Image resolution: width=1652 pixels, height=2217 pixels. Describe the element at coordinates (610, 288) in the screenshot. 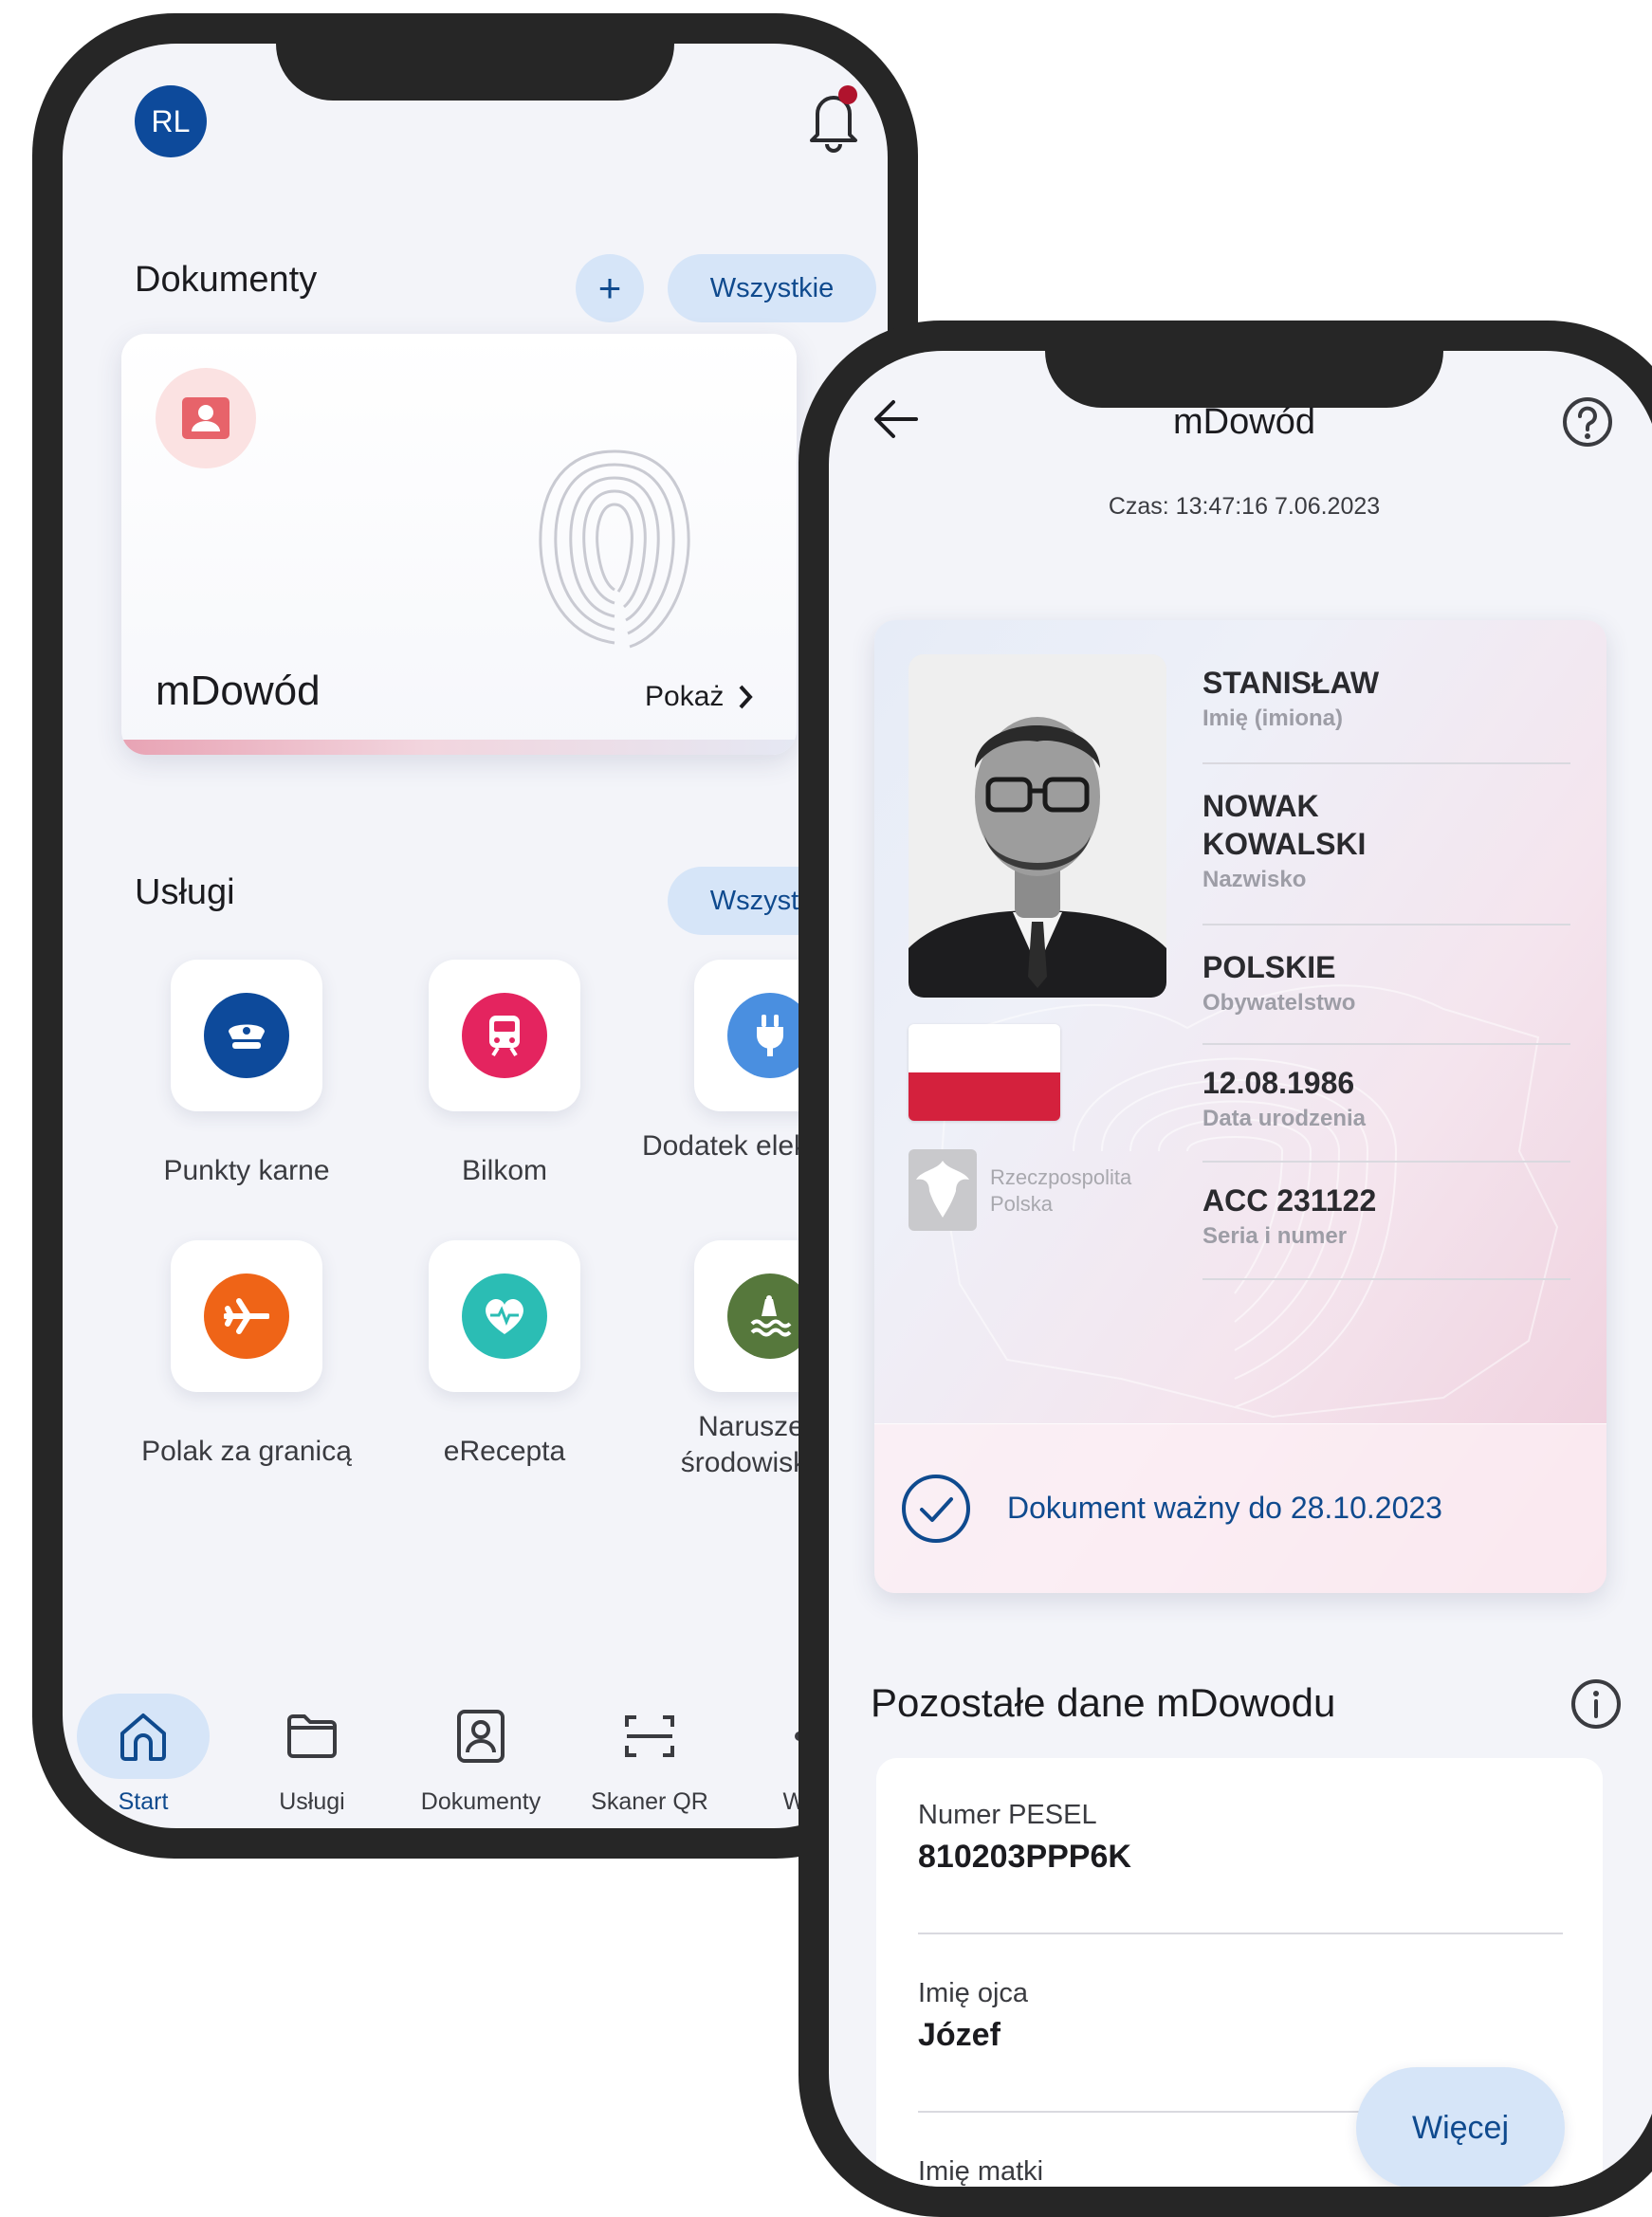

I see `add-document-button: +` at that location.